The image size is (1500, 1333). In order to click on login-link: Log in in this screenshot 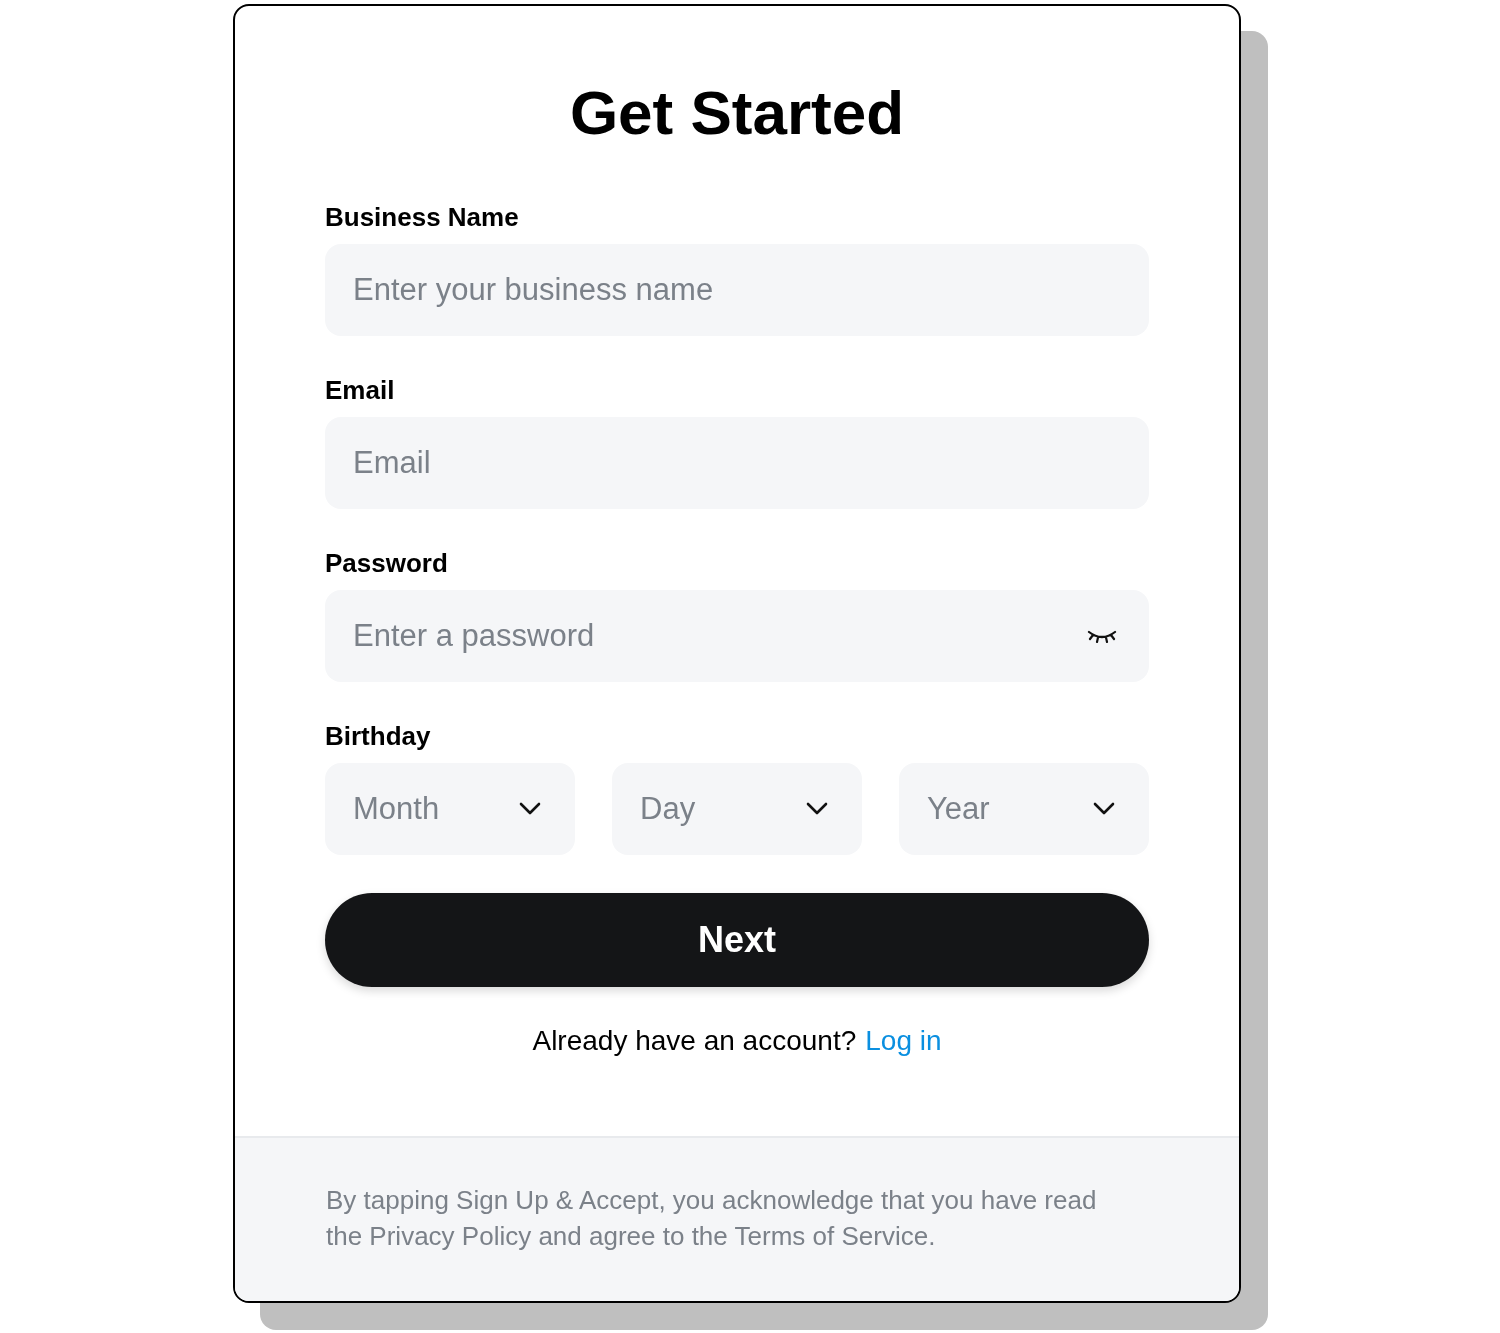, I will do `click(903, 1041)`.